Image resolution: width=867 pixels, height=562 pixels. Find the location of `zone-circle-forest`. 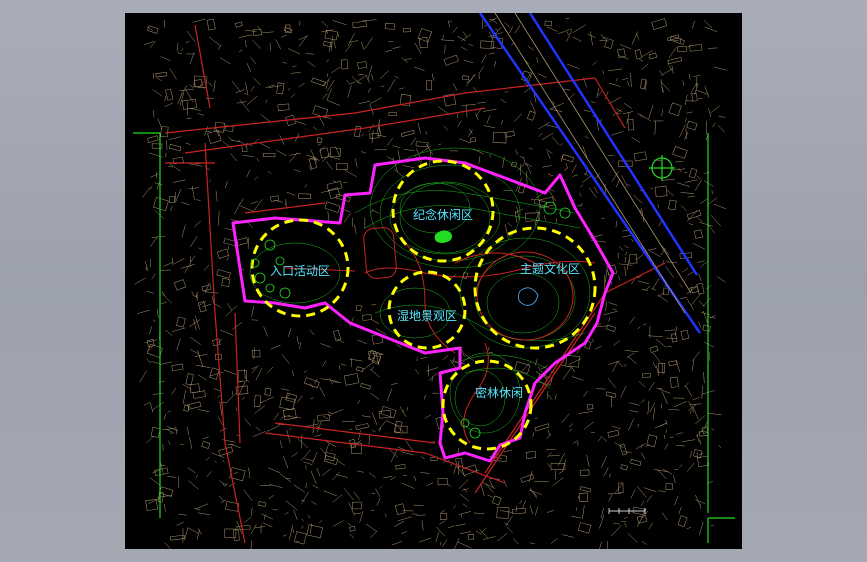

zone-circle-forest is located at coordinates (487, 405).